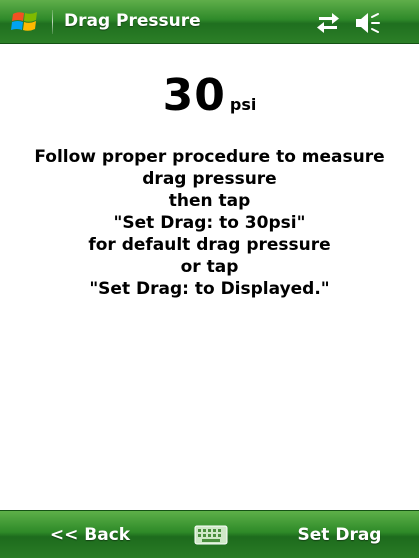  What do you see at coordinates (209, 267) in the screenshot?
I see `instruction-line: or tap` at bounding box center [209, 267].